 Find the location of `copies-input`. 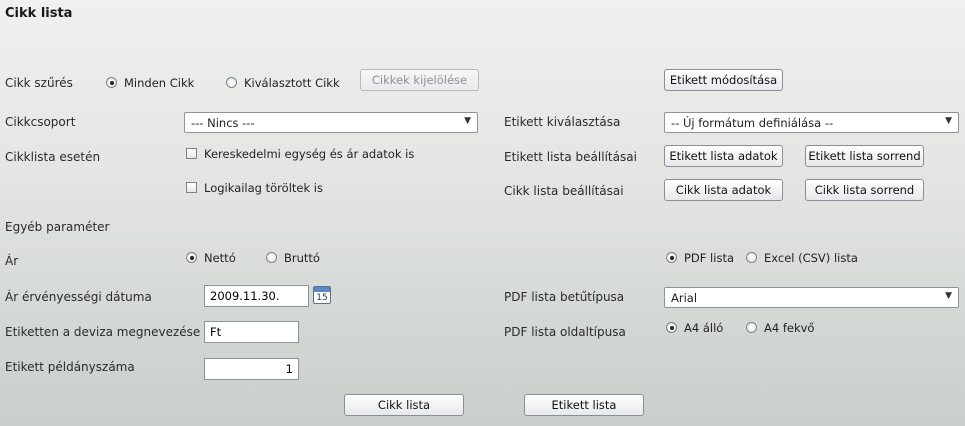

copies-input is located at coordinates (251, 369).